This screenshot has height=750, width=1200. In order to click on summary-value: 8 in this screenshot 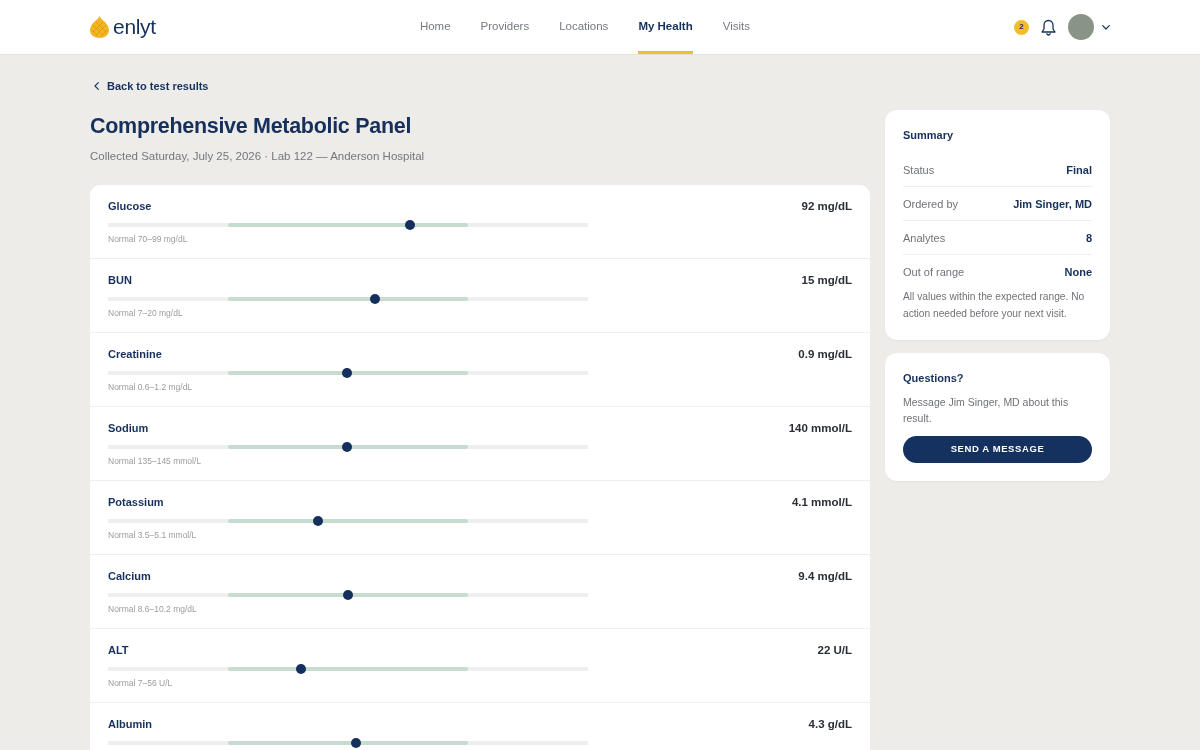, I will do `click(1088, 237)`.